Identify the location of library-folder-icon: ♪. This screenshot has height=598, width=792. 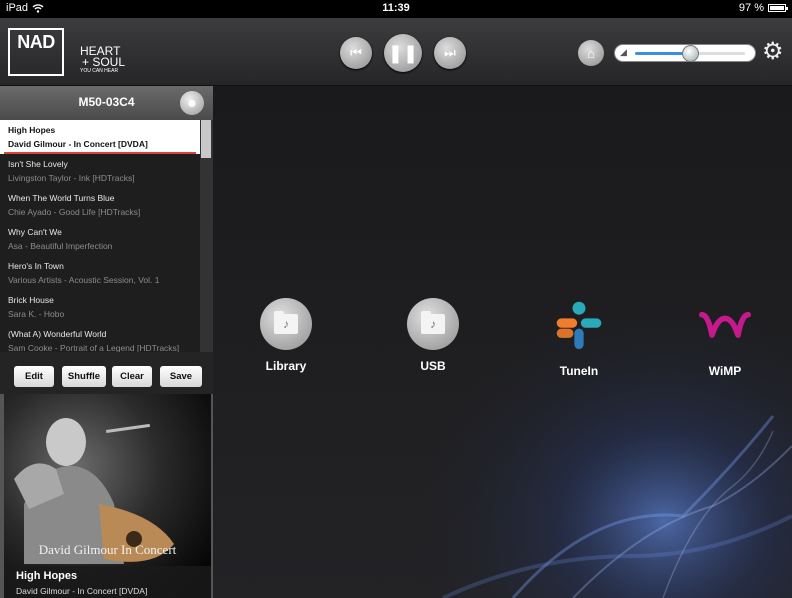
(286, 324).